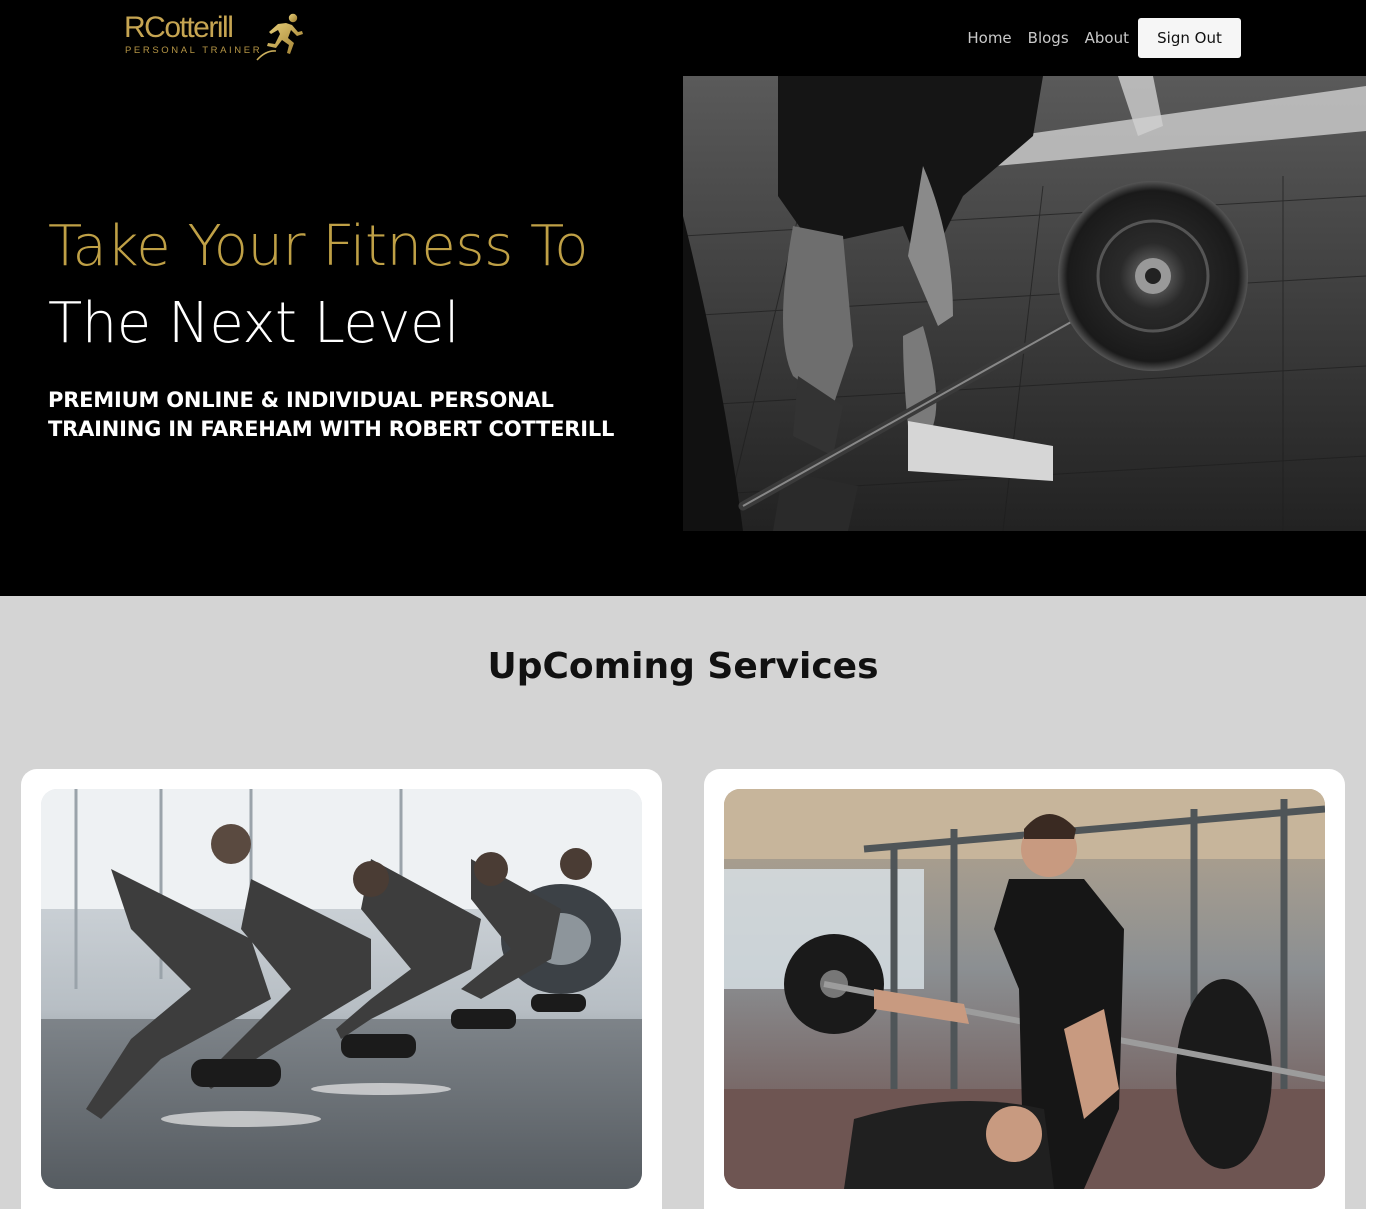 This screenshot has width=1378, height=1209. Describe the element at coordinates (254, 323) in the screenshot. I see `hero-title-line-2: The Next Level` at that location.